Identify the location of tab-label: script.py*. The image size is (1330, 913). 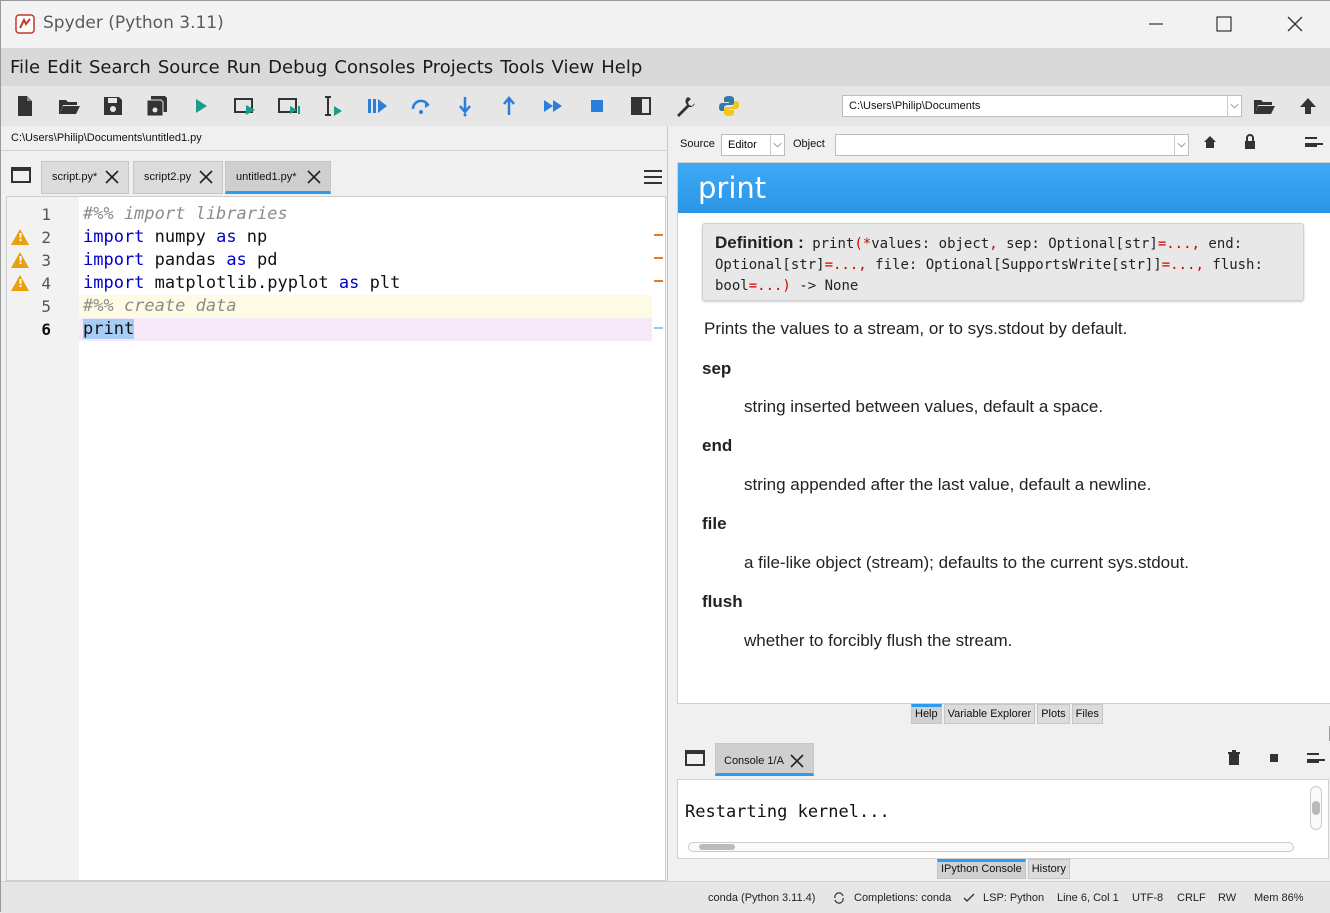
(75, 177).